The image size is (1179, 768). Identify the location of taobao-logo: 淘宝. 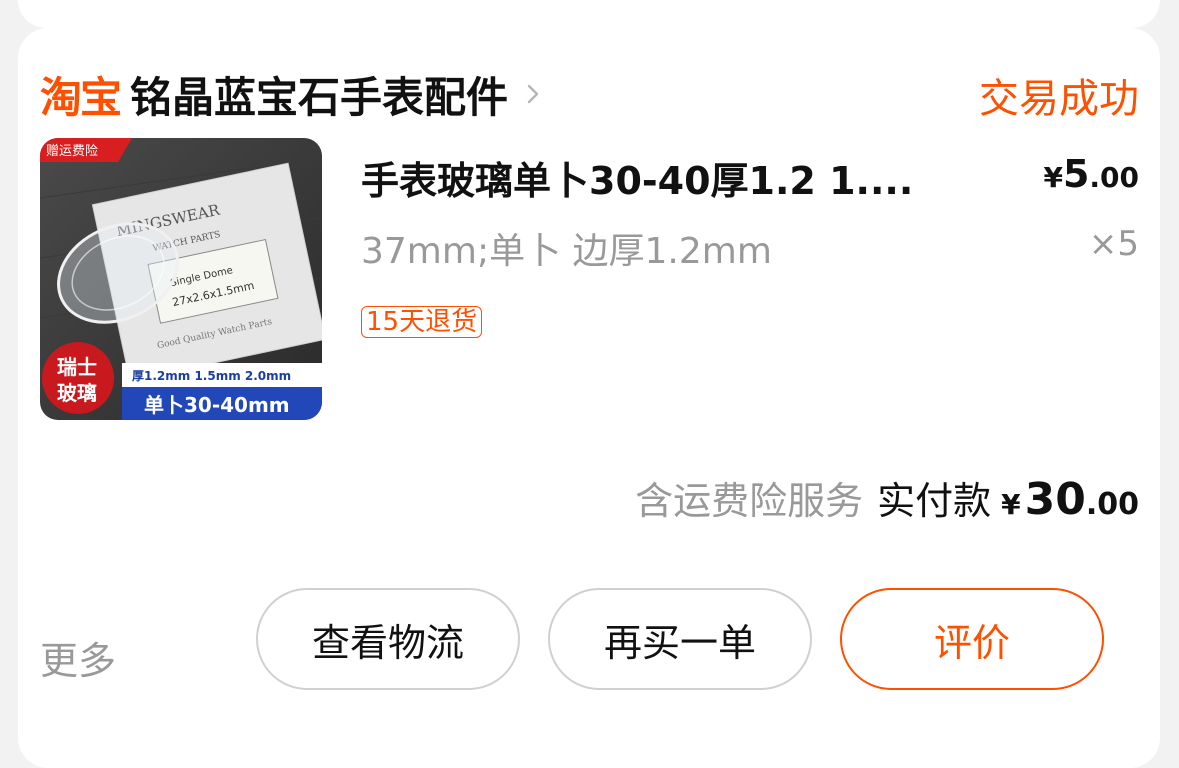
(81, 97).